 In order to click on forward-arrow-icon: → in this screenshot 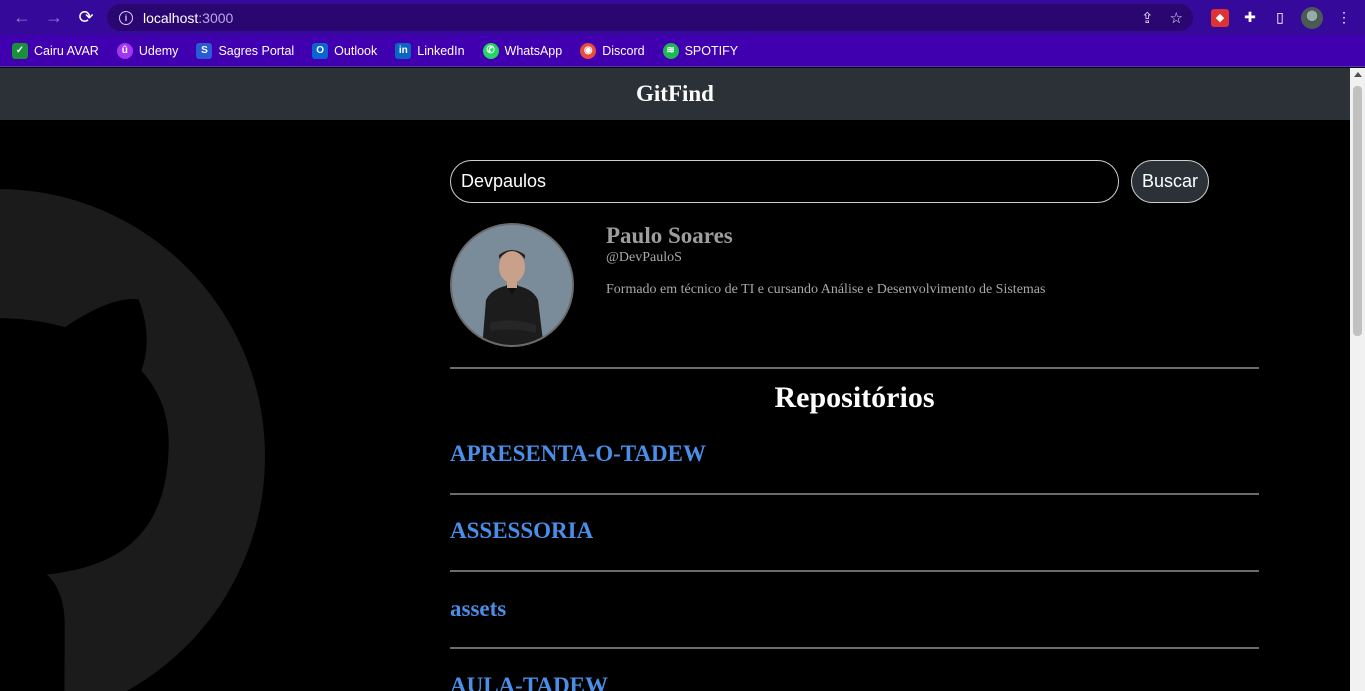, I will do `click(54, 17)`.